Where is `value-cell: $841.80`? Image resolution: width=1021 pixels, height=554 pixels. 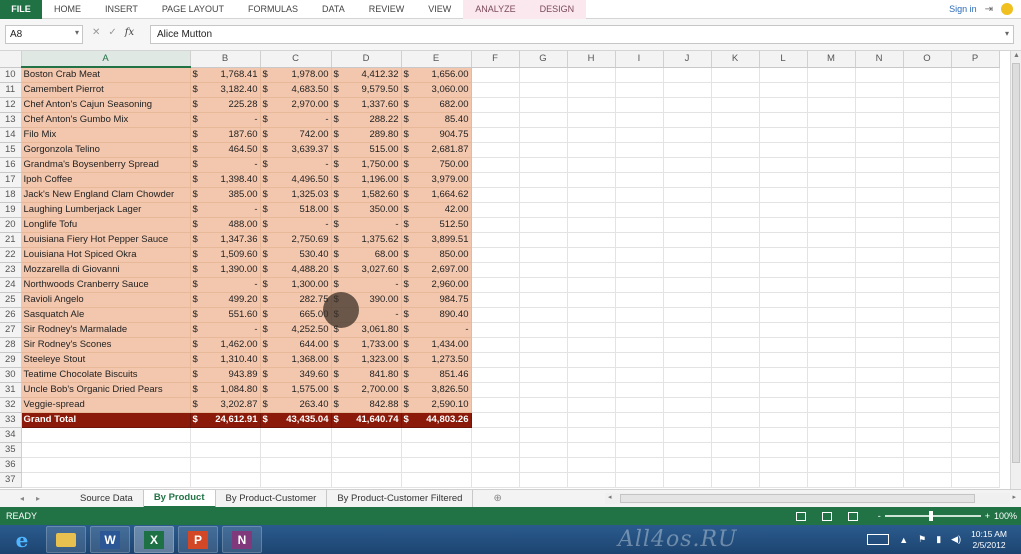
value-cell: $841.80 is located at coordinates (366, 375).